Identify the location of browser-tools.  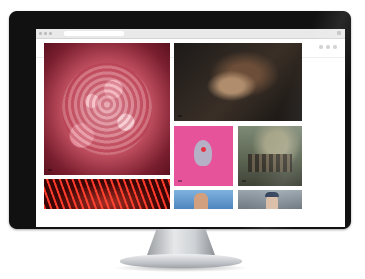
(339, 33).